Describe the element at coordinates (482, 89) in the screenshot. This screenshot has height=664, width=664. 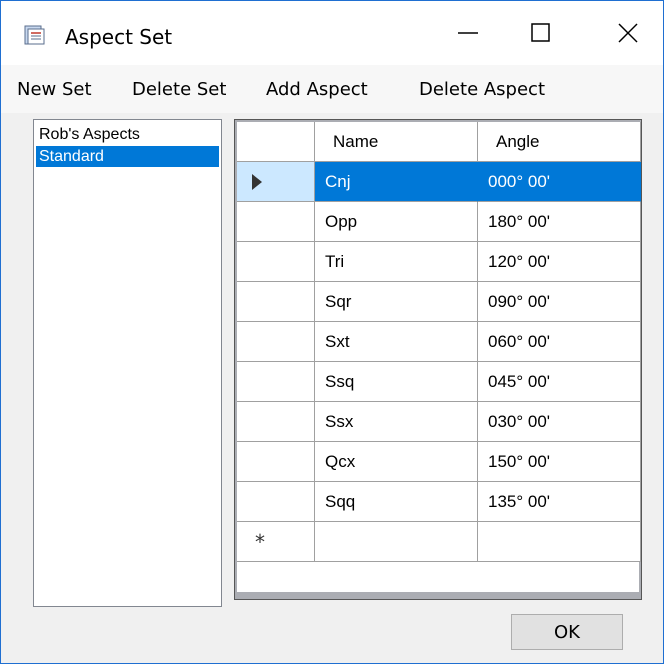
I see `menu-delete-aspect: Delete Aspect` at that location.